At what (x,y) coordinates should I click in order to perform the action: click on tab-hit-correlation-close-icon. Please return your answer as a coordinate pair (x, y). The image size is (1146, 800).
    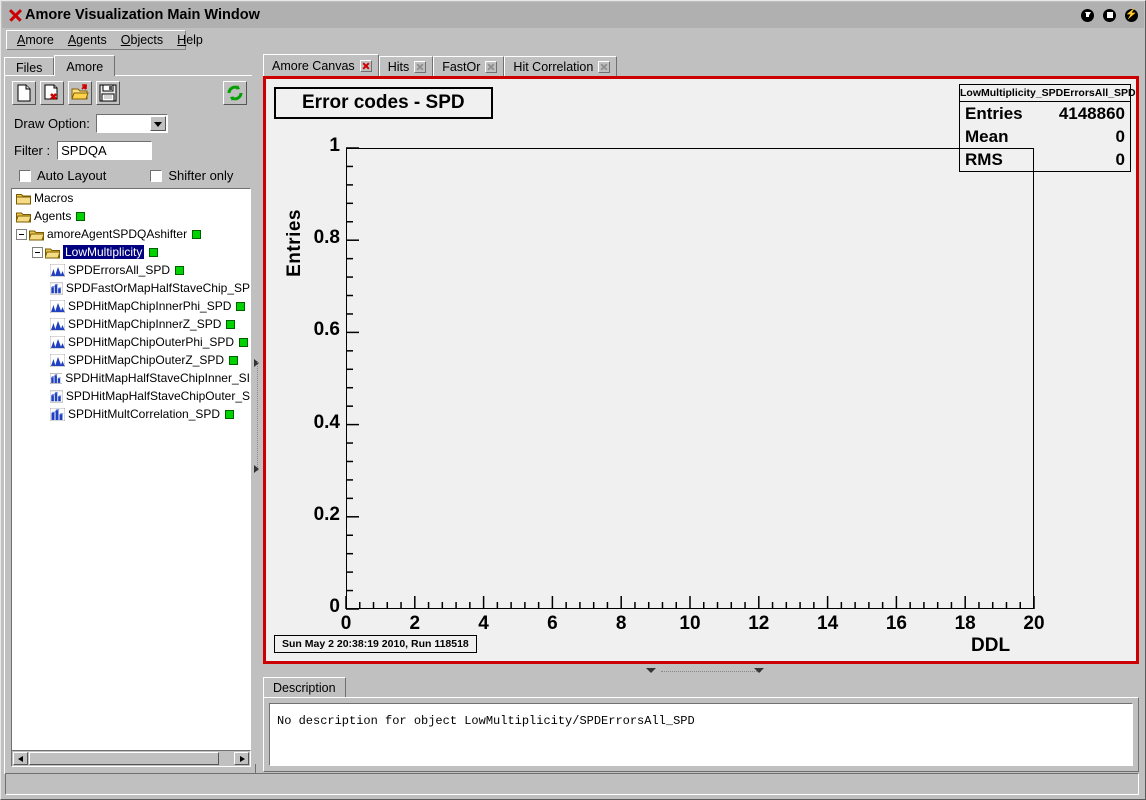
    Looking at the image, I should click on (604, 66).